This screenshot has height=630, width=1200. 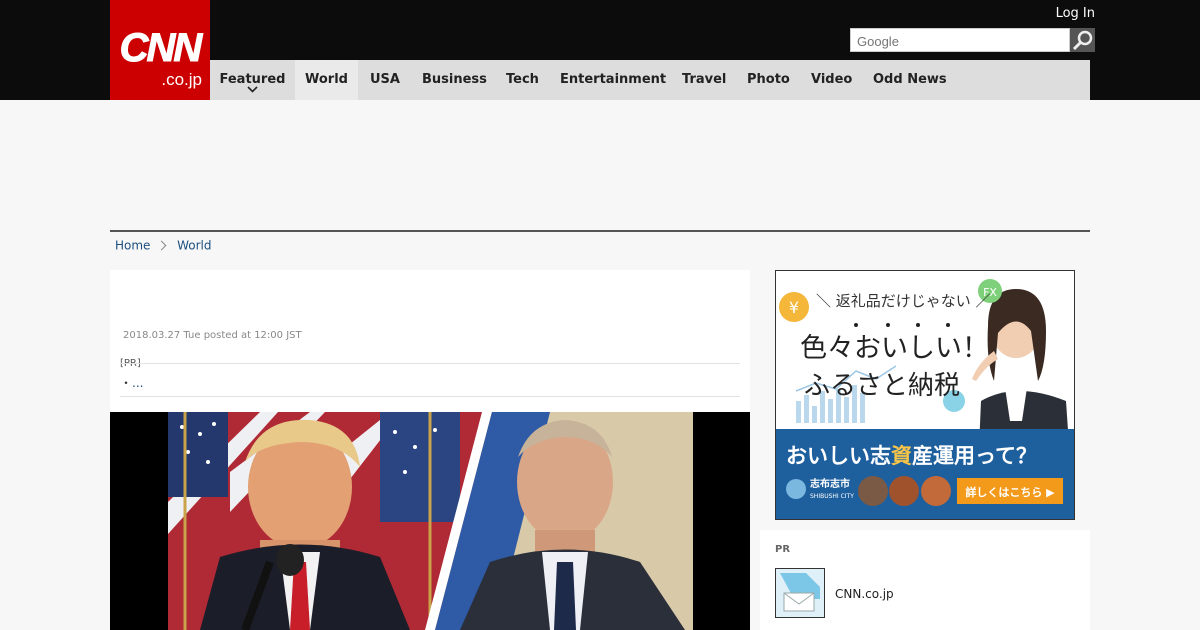 What do you see at coordinates (832, 496) in the screenshot?
I see `ad-city-en: SHIBUSHI CITY` at bounding box center [832, 496].